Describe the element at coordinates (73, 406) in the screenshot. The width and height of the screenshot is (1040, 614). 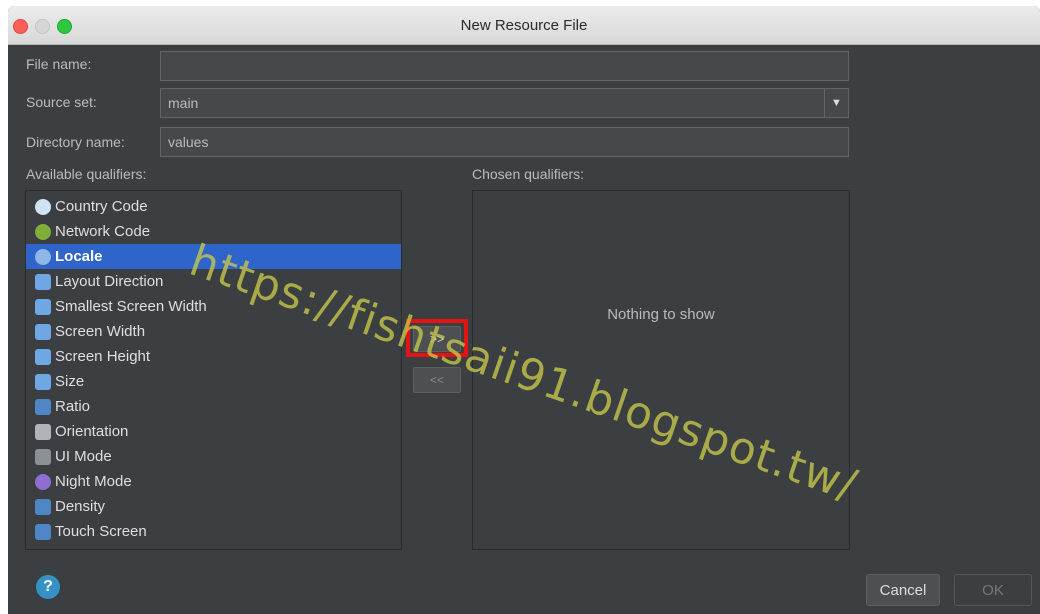
I see `qualifier-label: Ratio` at that location.